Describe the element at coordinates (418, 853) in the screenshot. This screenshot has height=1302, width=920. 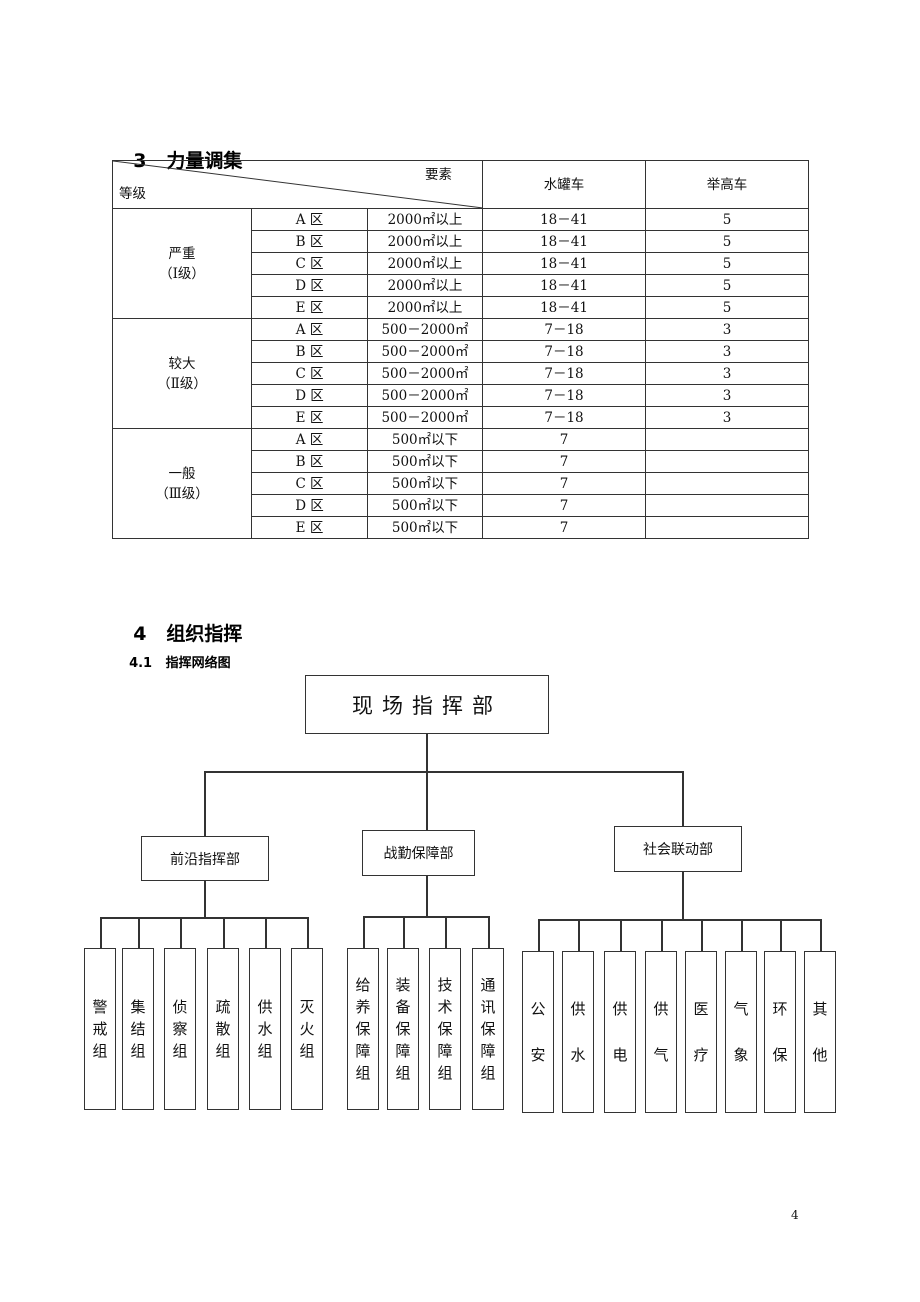
I see `branch-node-logistics: 战勤保障部` at that location.